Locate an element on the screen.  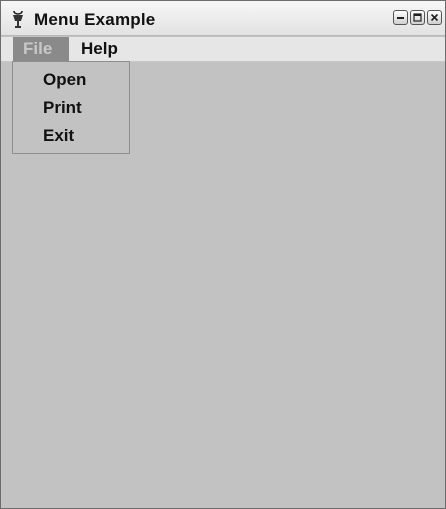
menu-item-open: Open is located at coordinates (71, 80).